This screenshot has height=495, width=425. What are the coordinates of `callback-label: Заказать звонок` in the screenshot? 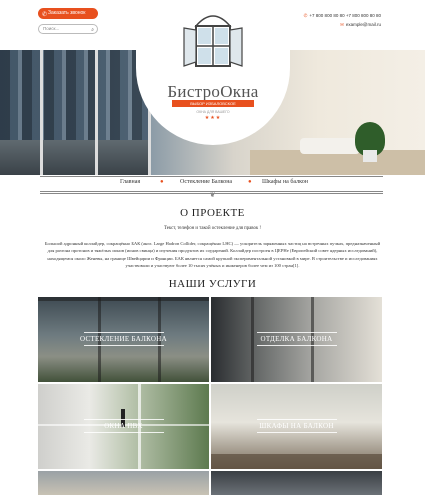 It's located at (67, 13).